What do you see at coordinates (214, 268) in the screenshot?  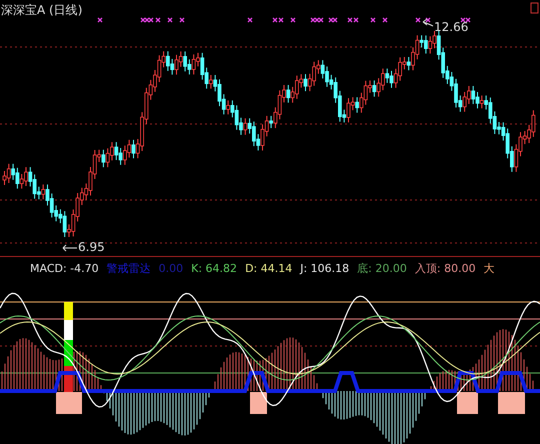 I see `indicator-value: K: 64.82` at bounding box center [214, 268].